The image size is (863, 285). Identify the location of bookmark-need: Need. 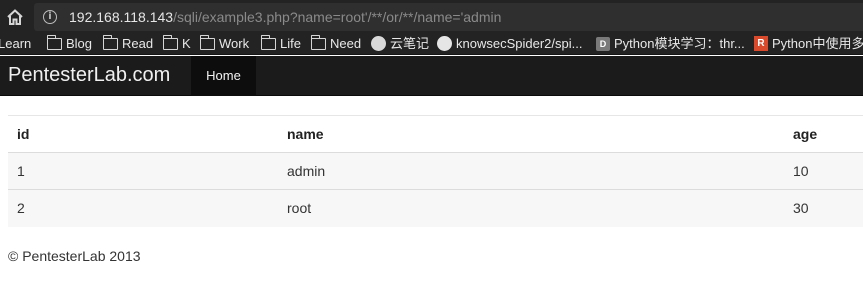
(336, 43).